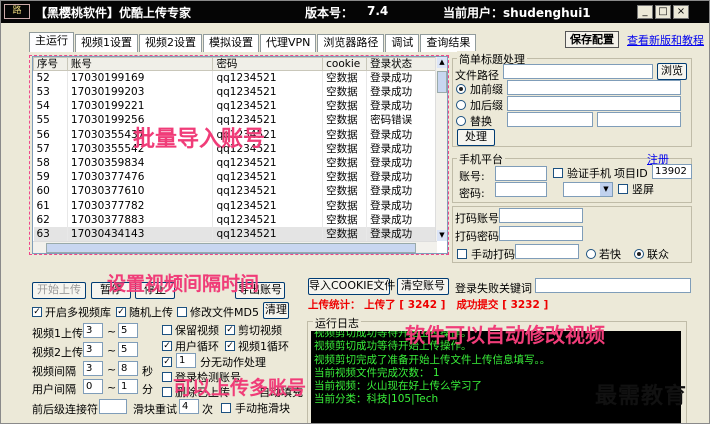 This screenshot has width=710, height=424. Describe the element at coordinates (337, 323) in the screenshot. I see `log-legend: 运行日志` at that location.